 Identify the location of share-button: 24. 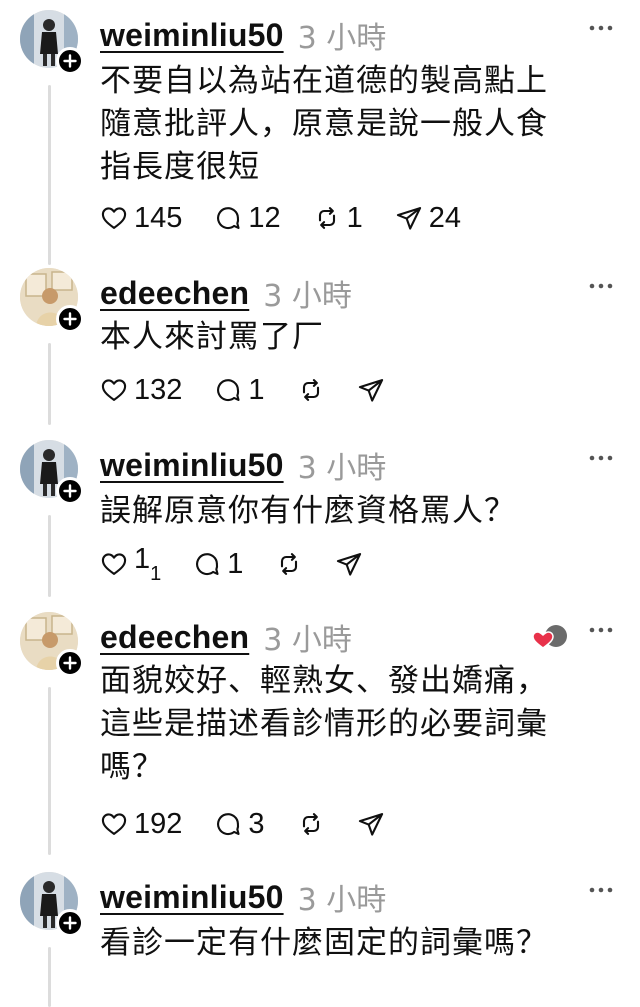
(428, 218).